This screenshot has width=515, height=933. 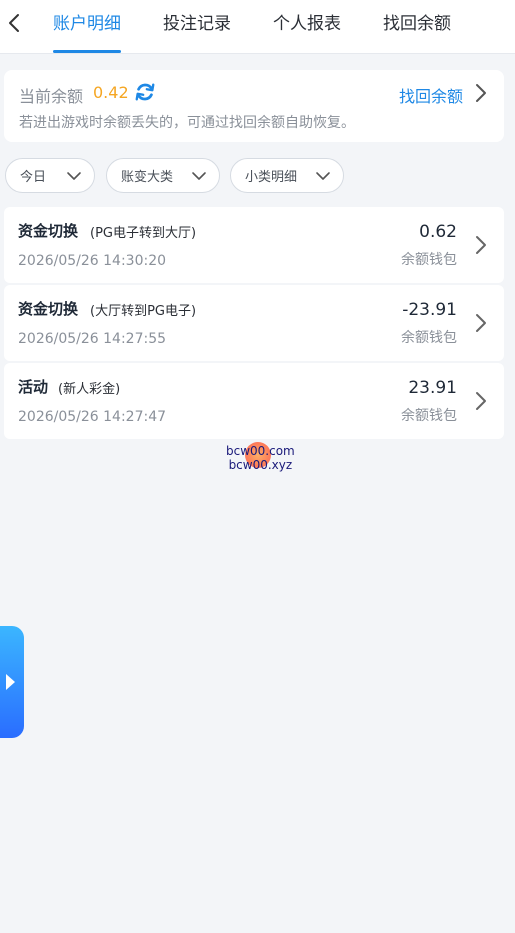 What do you see at coordinates (307, 24) in the screenshot?
I see `tab-personal-report: 个人报表` at bounding box center [307, 24].